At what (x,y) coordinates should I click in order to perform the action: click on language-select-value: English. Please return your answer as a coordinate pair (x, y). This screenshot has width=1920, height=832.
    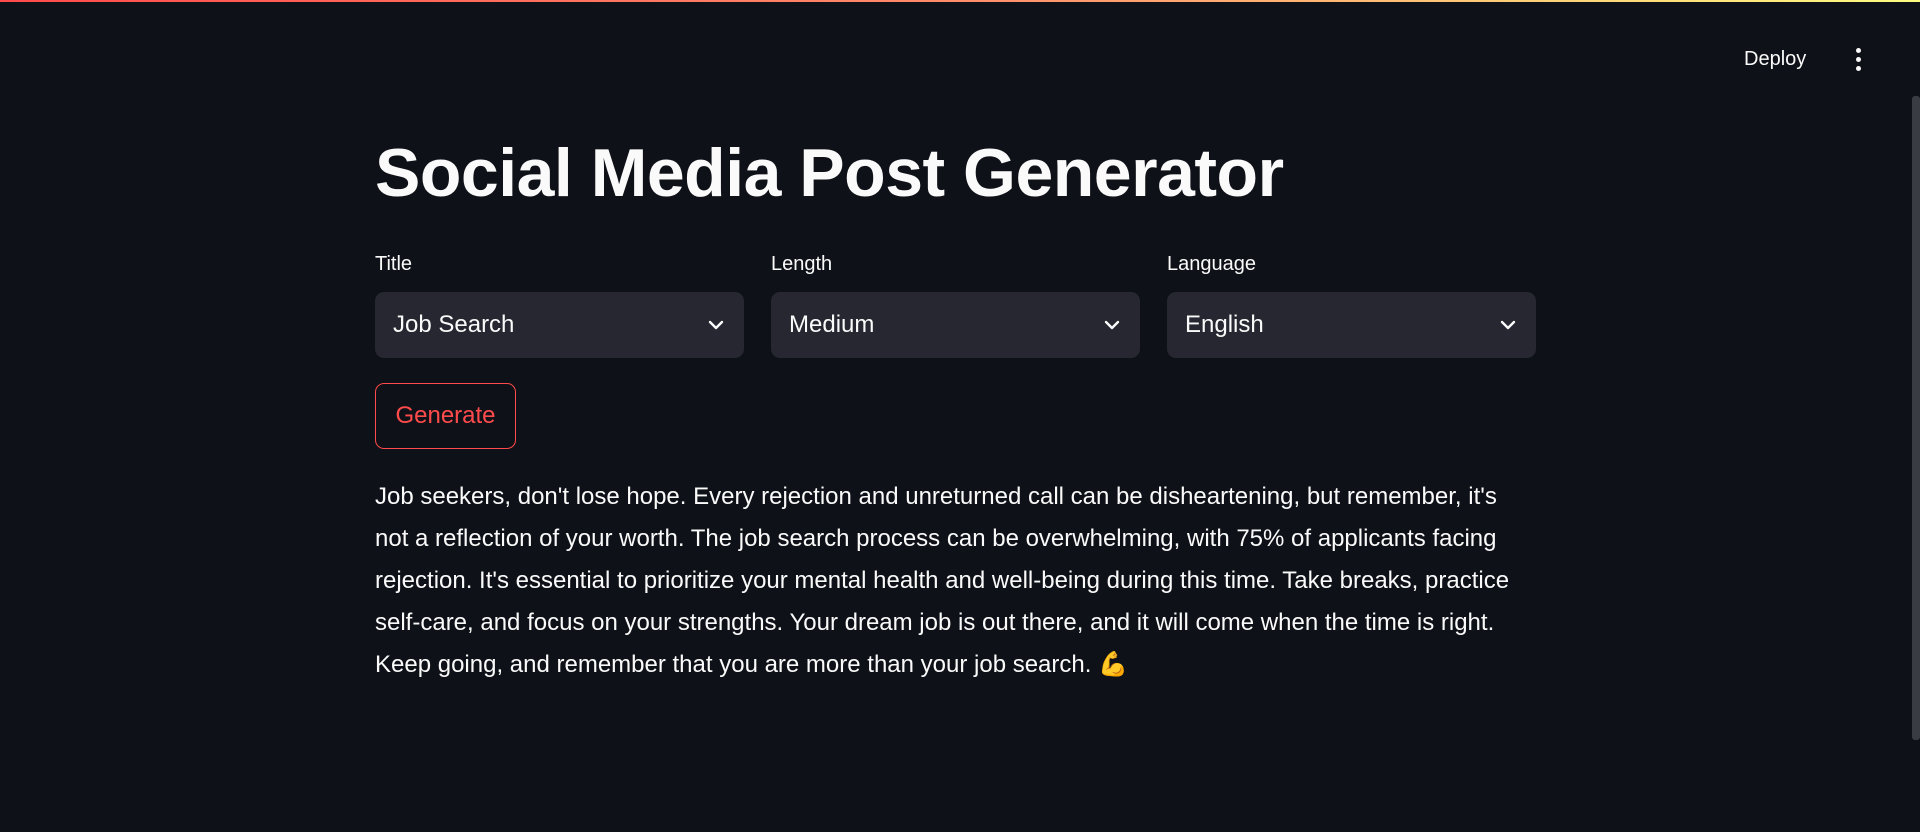
    Looking at the image, I should click on (1224, 324).